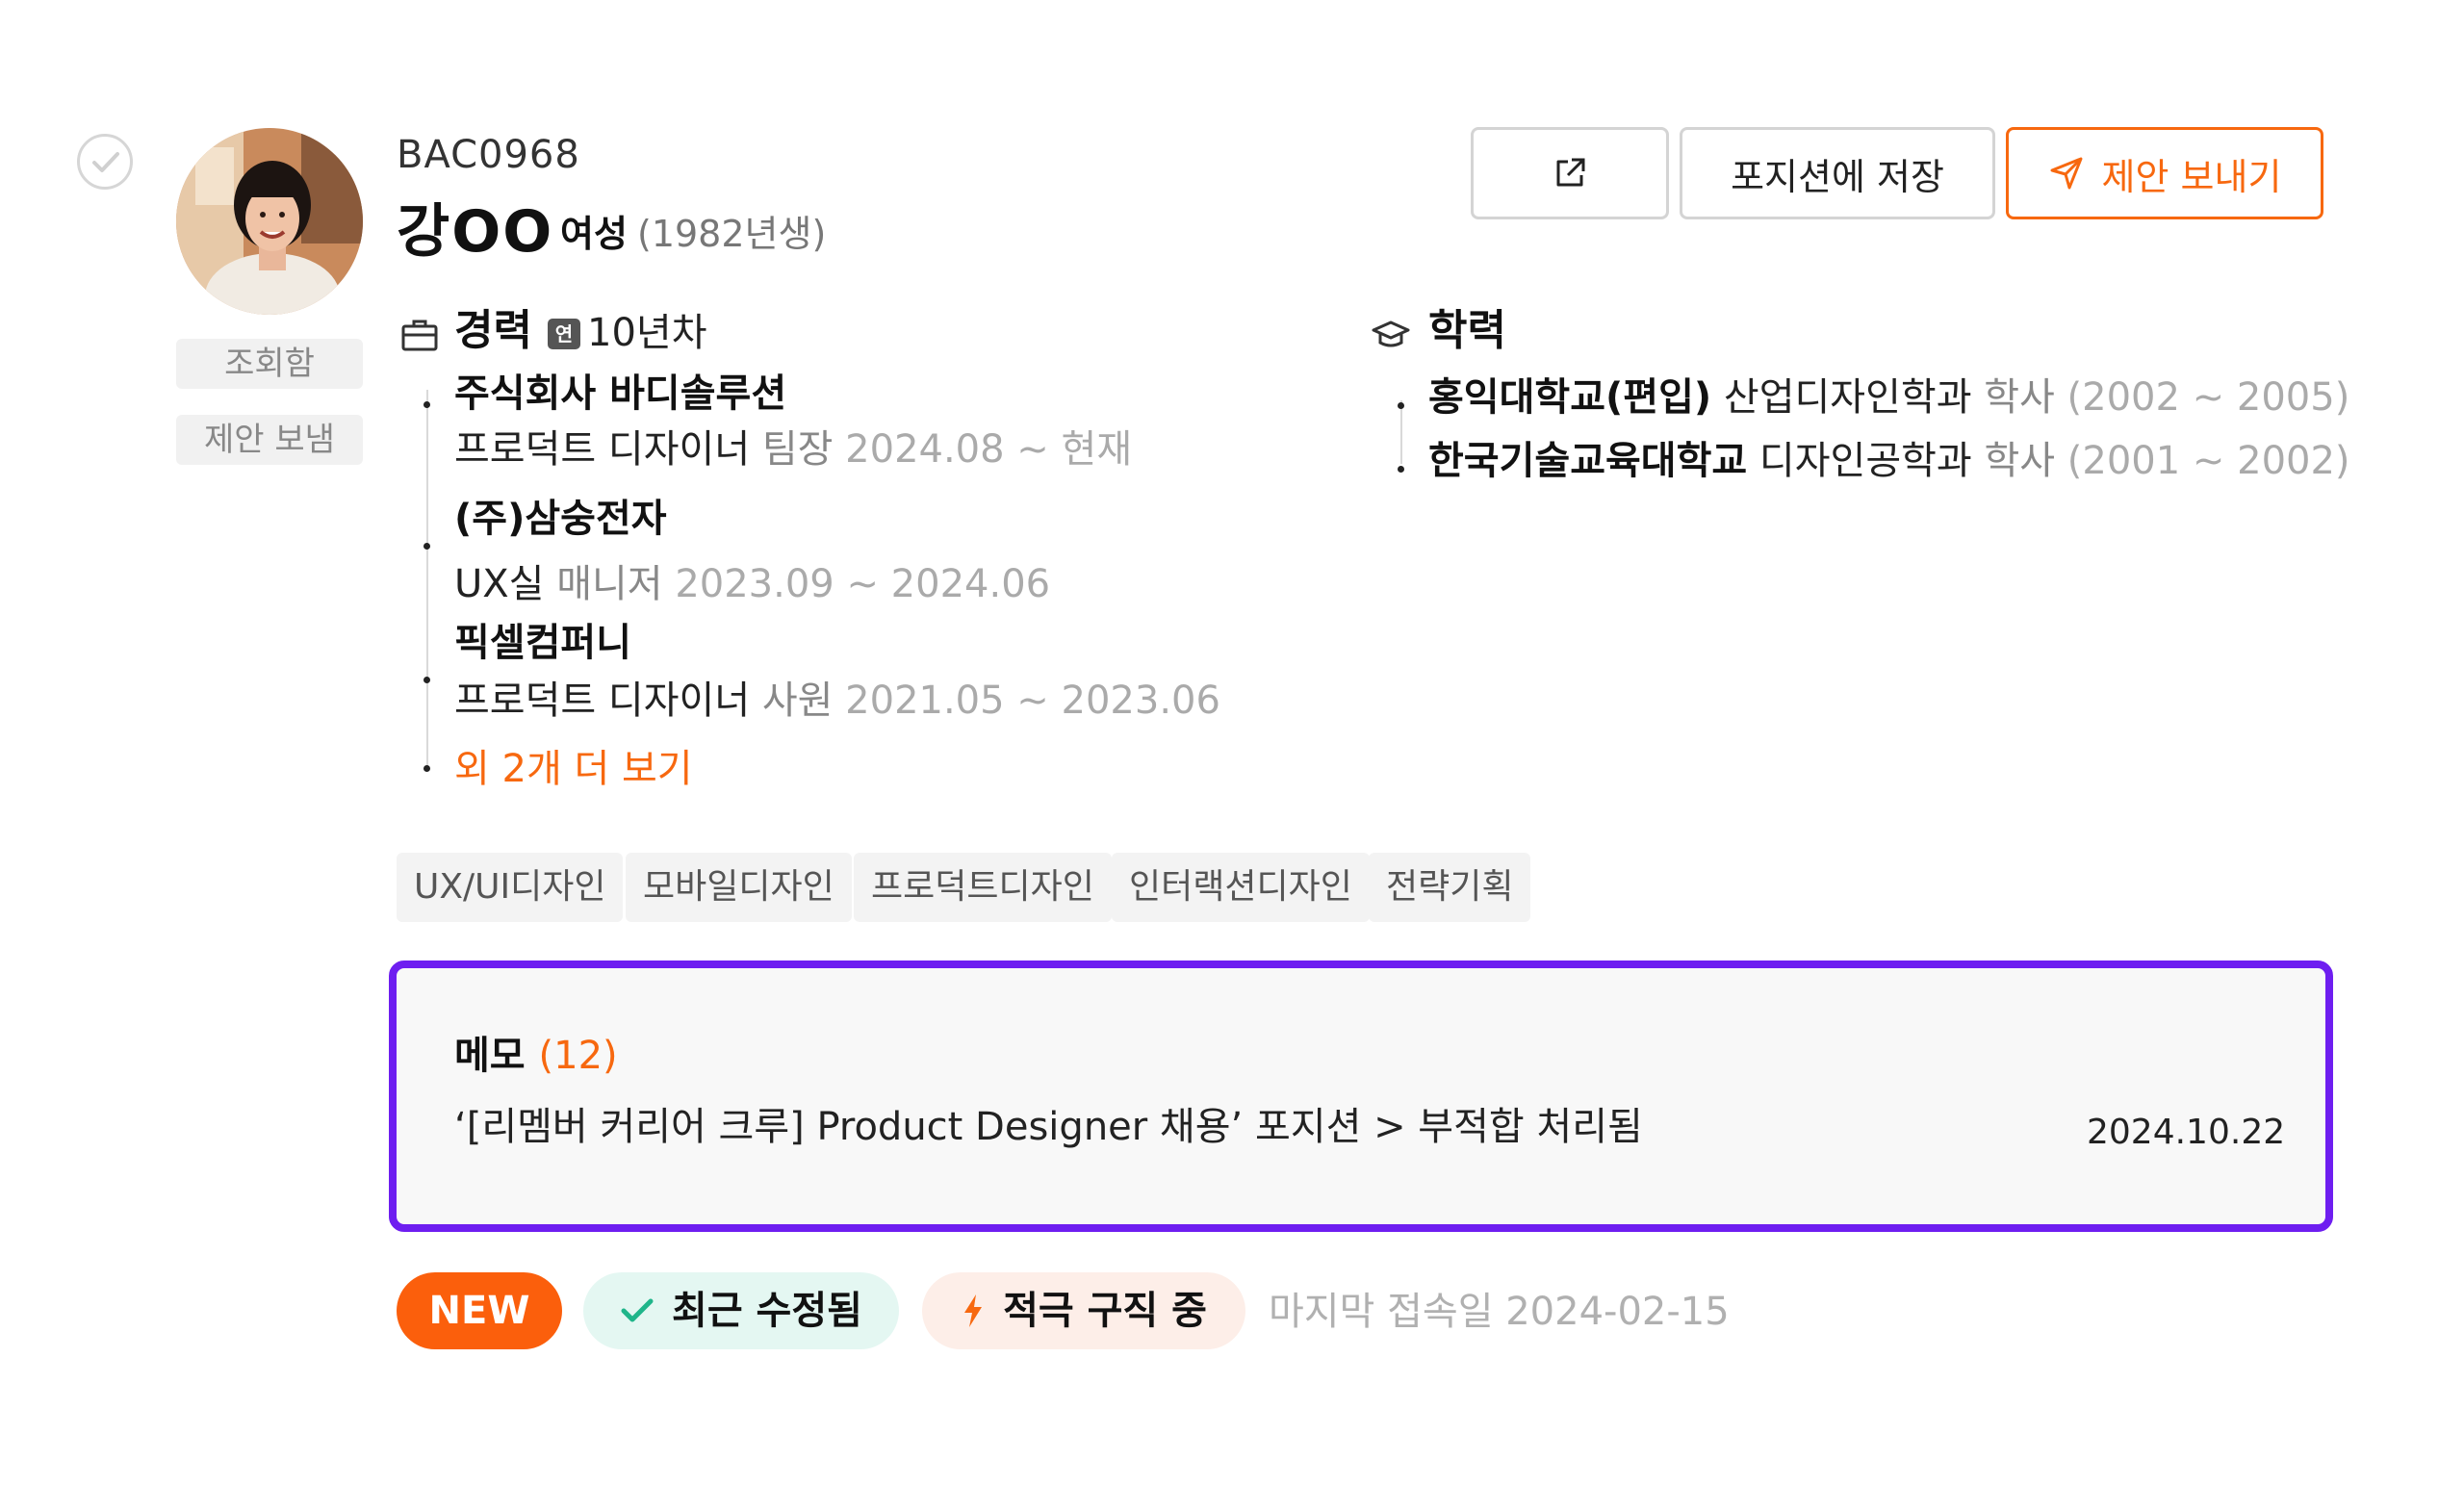  I want to click on career-role: UX실 매니저 2023.09 ~ 2024.06, so click(752, 584).